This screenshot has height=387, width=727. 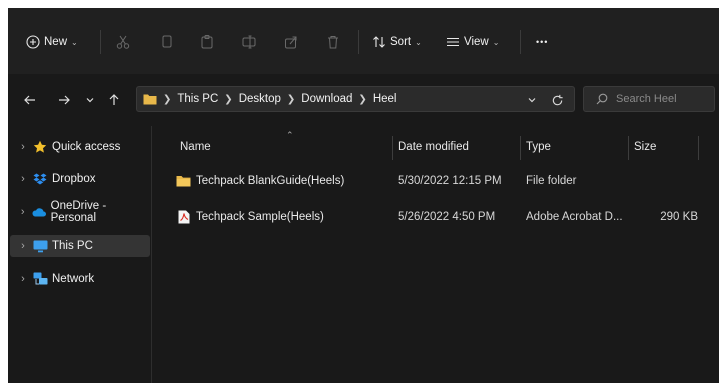 What do you see at coordinates (207, 42) in the screenshot?
I see `paste-icon` at bounding box center [207, 42].